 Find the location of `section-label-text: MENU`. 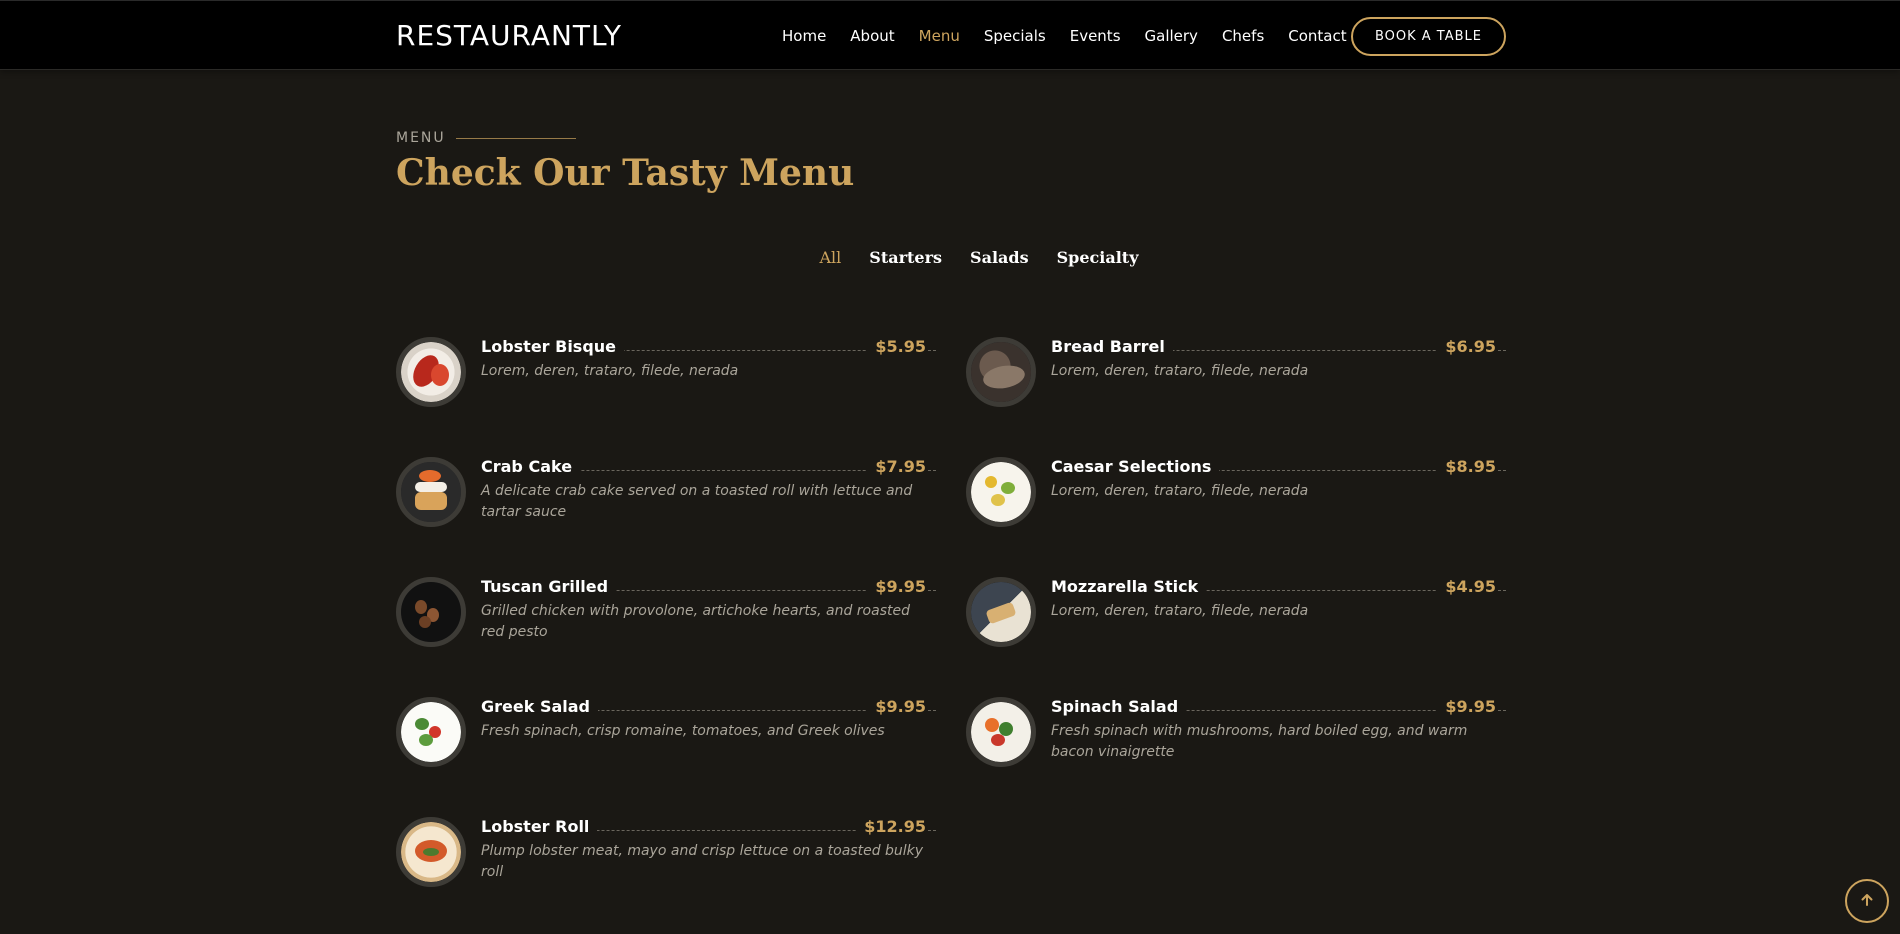

section-label-text: MENU is located at coordinates (421, 138).